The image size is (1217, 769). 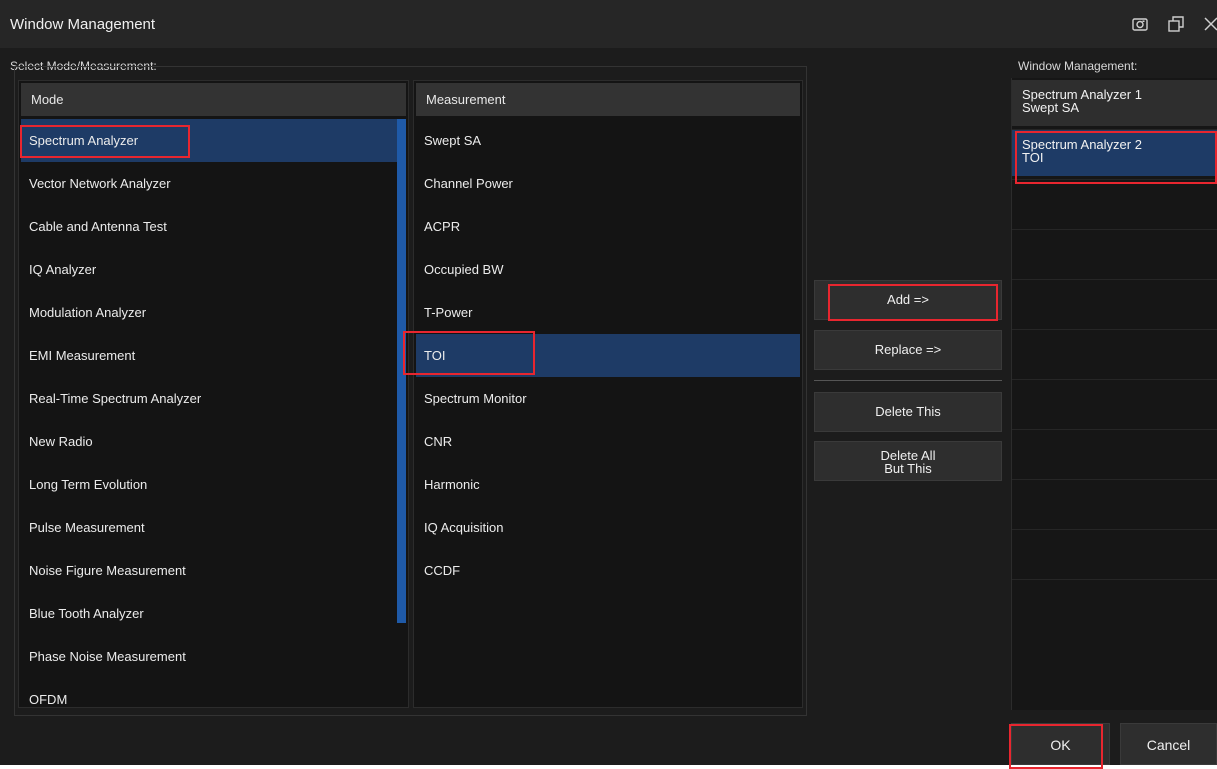 I want to click on mode-list-item: OFDM, so click(x=210, y=691).